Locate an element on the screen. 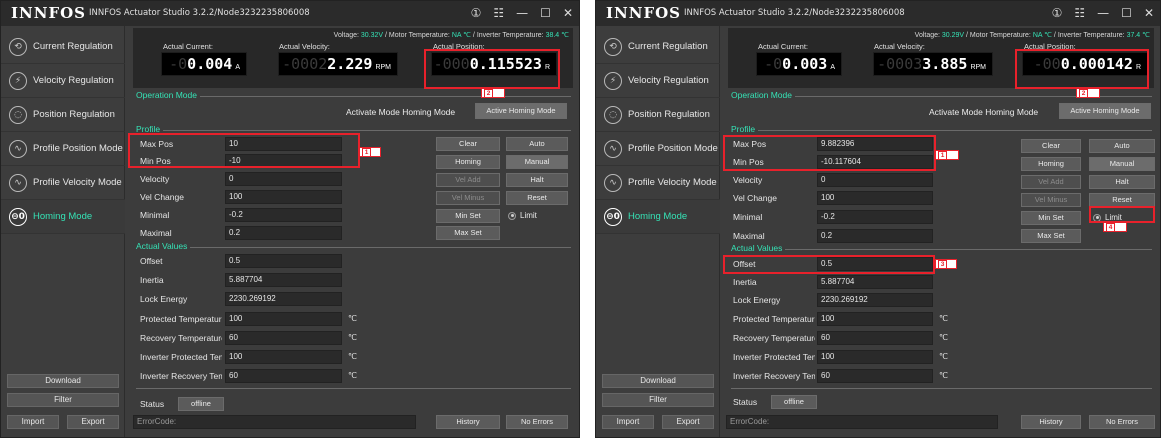 Image resolution: width=1161 pixels, height=438 pixels. inverter-recovery-temperature-label: Inverter Recovery Temperature is located at coordinates (774, 376).